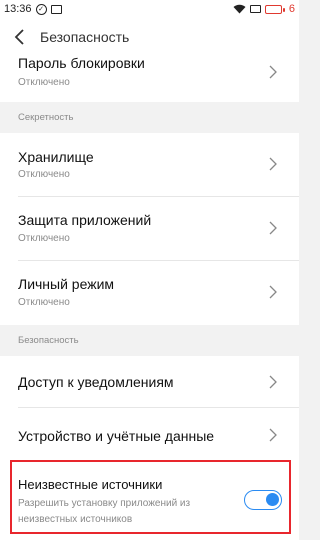 This screenshot has width=320, height=540. What do you see at coordinates (66, 284) in the screenshot?
I see `row-title: Личный режим` at bounding box center [66, 284].